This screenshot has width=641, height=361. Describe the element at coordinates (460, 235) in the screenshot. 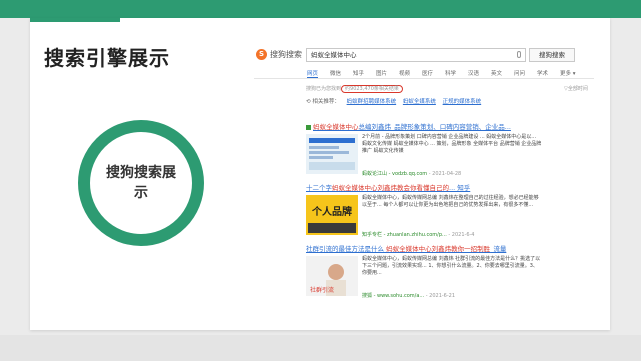

I see `result-date: - 2021-6-4` at that location.